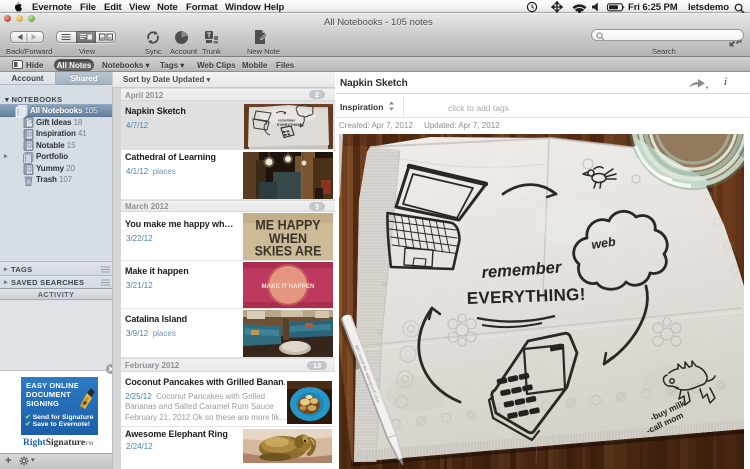 This screenshot has width=750, height=469. What do you see at coordinates (288, 251) in the screenshot?
I see `svg-text: SKIES ARE` at bounding box center [288, 251].